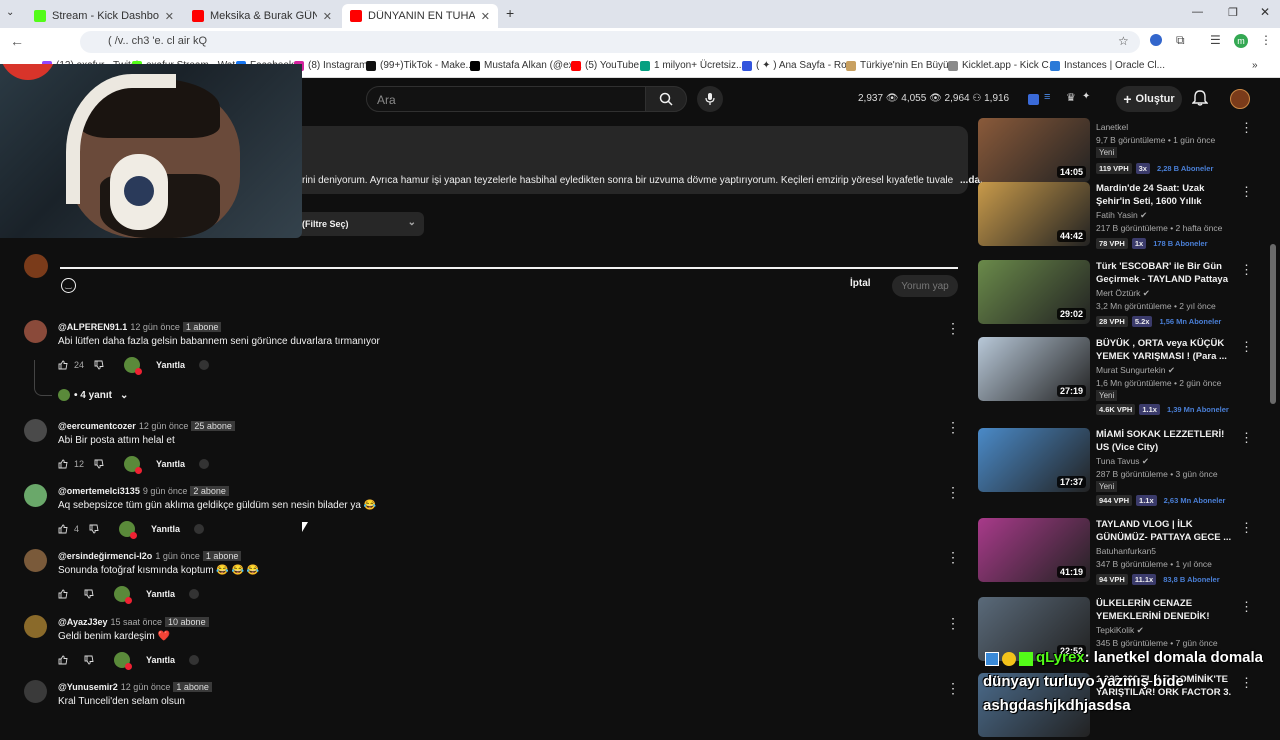 The height and width of the screenshot is (740, 1280). What do you see at coordinates (925, 286) in the screenshot?
I see `post-comment-button: Yorum yap` at bounding box center [925, 286].